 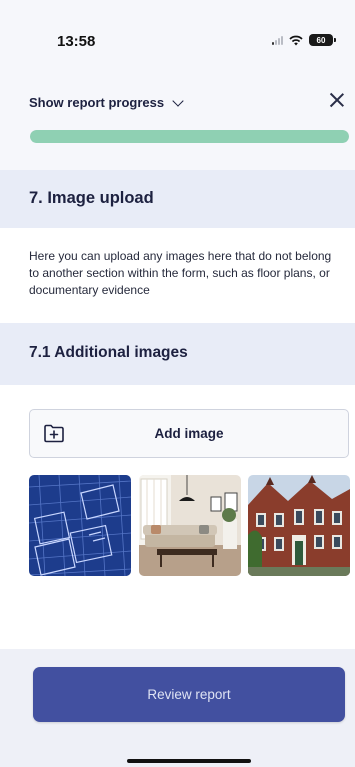 What do you see at coordinates (304, 40) in the screenshot?
I see `status-icons: 60` at bounding box center [304, 40].